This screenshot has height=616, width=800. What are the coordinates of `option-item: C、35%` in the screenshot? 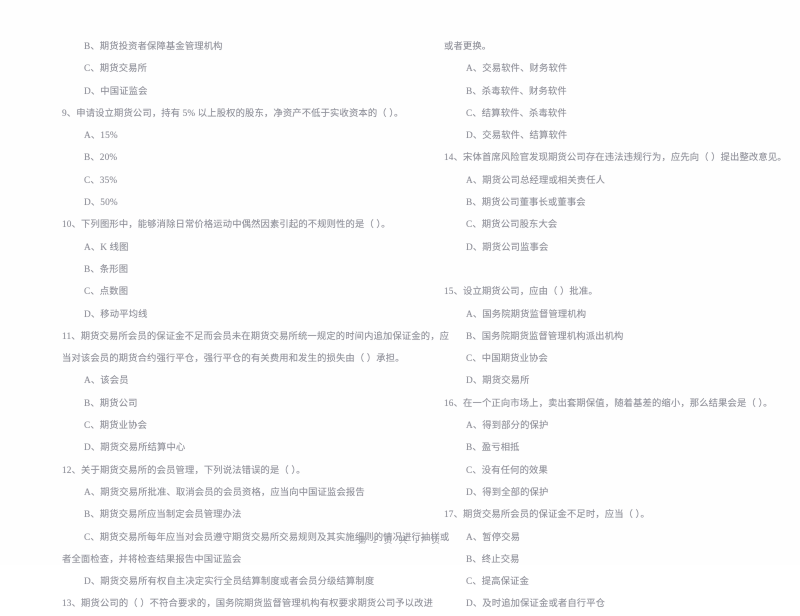 It's located at (101, 180).